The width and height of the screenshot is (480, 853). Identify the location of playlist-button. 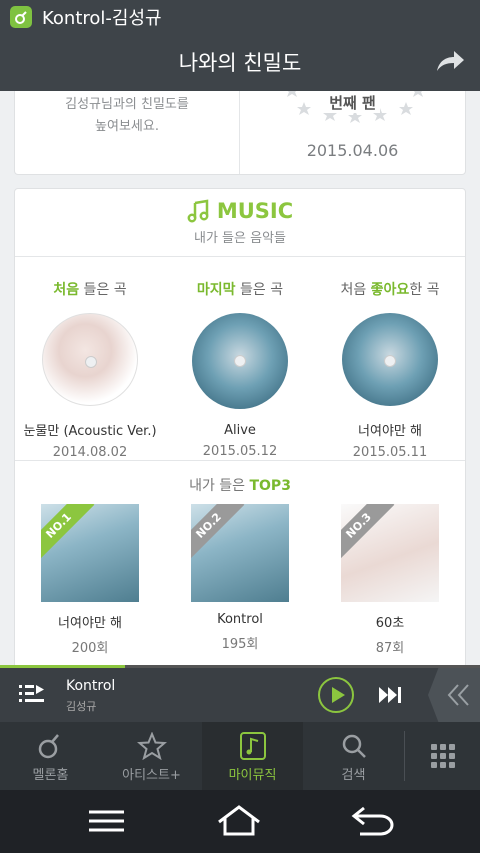
(32, 694).